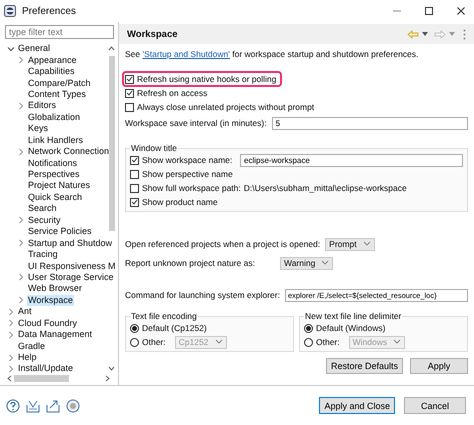  What do you see at coordinates (435, 405) in the screenshot?
I see `button: Cancel` at bounding box center [435, 405].